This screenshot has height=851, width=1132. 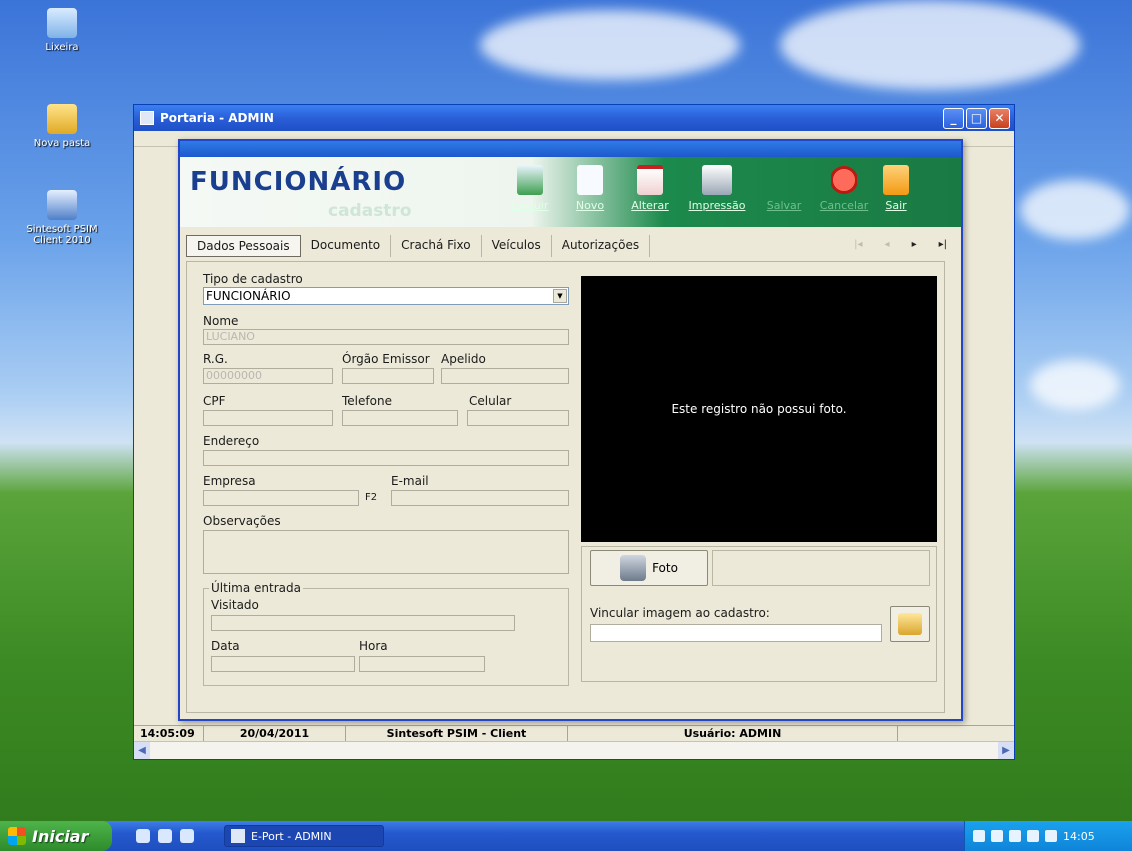 What do you see at coordinates (574, 750) in the screenshot?
I see `horizontal-scrollbar: ◀ ▶` at bounding box center [574, 750].